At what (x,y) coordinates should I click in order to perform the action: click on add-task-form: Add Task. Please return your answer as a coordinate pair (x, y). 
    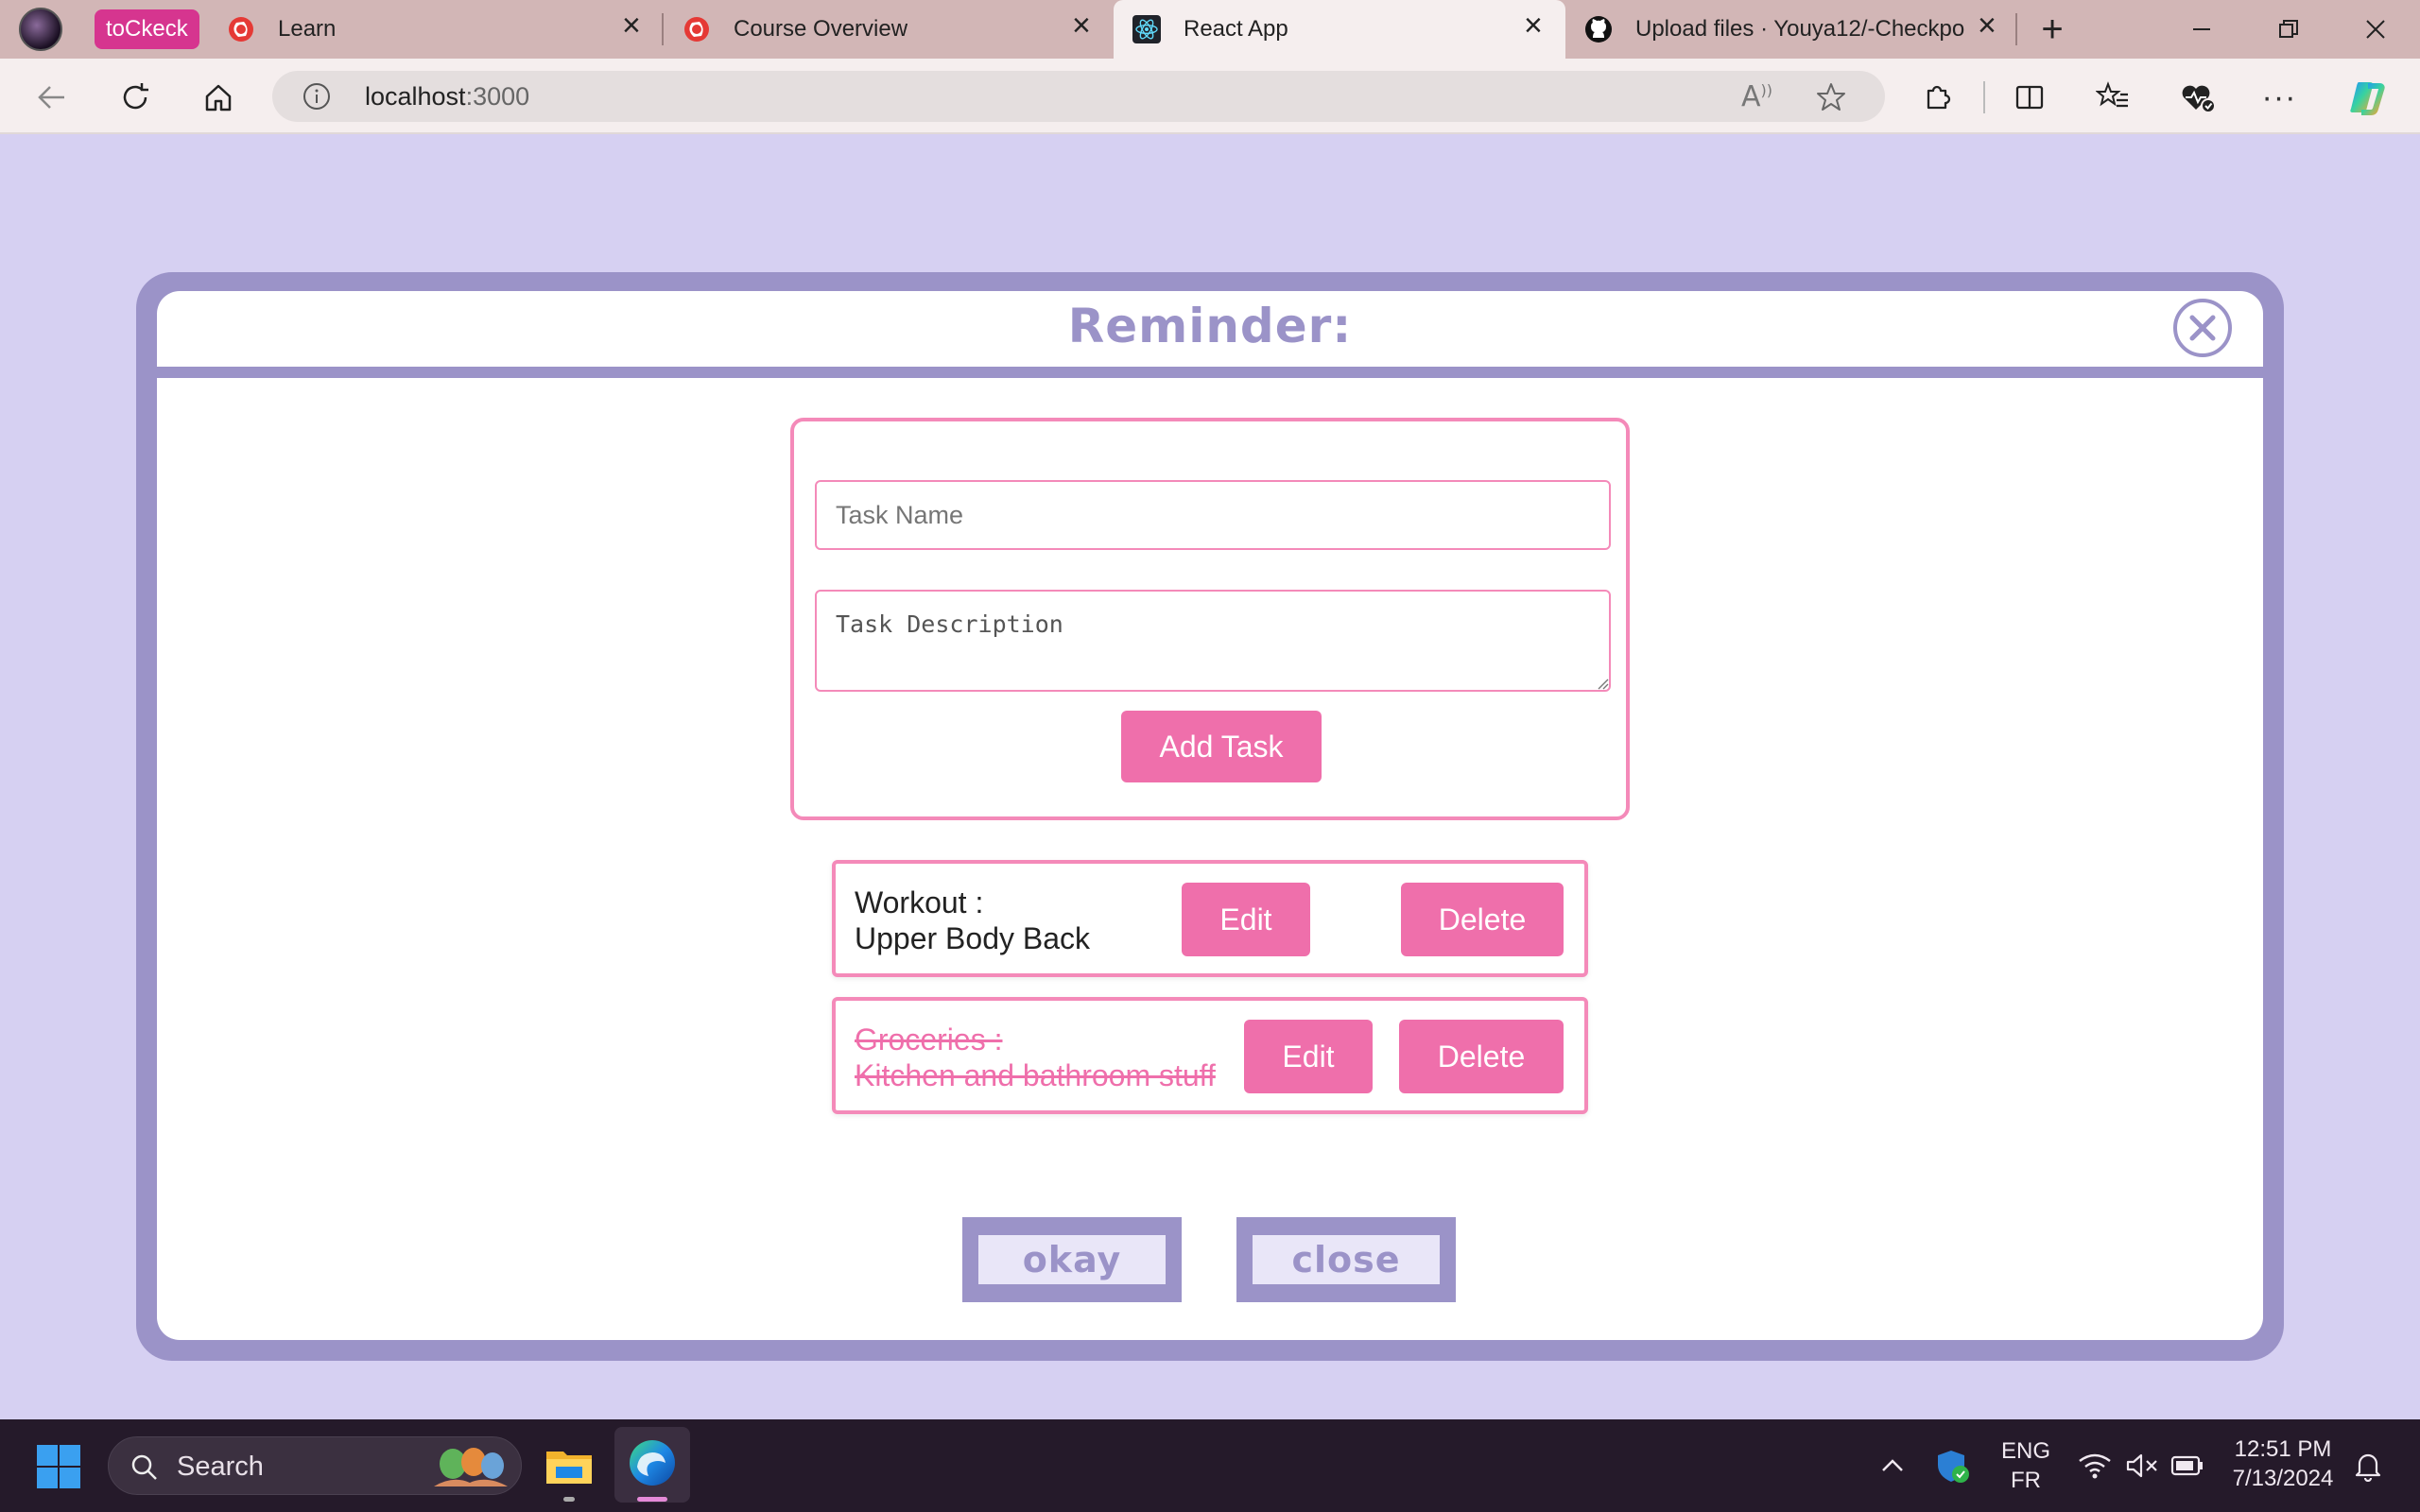
    Looking at the image, I should click on (1210, 619).